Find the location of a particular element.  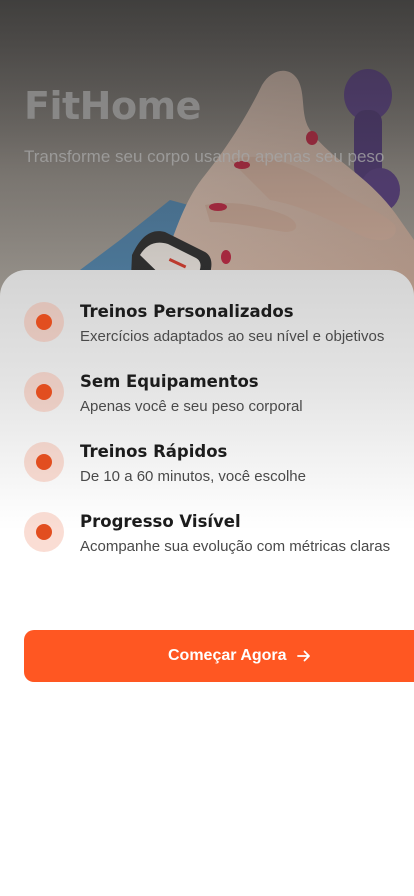

arrow-right-icon is located at coordinates (303, 656).